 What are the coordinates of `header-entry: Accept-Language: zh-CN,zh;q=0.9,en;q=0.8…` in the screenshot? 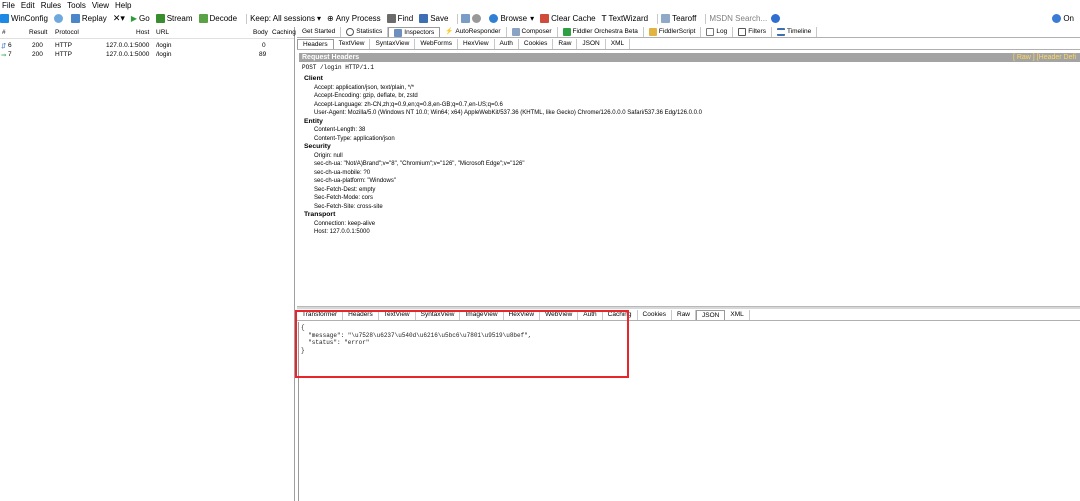 It's located at (684, 105).